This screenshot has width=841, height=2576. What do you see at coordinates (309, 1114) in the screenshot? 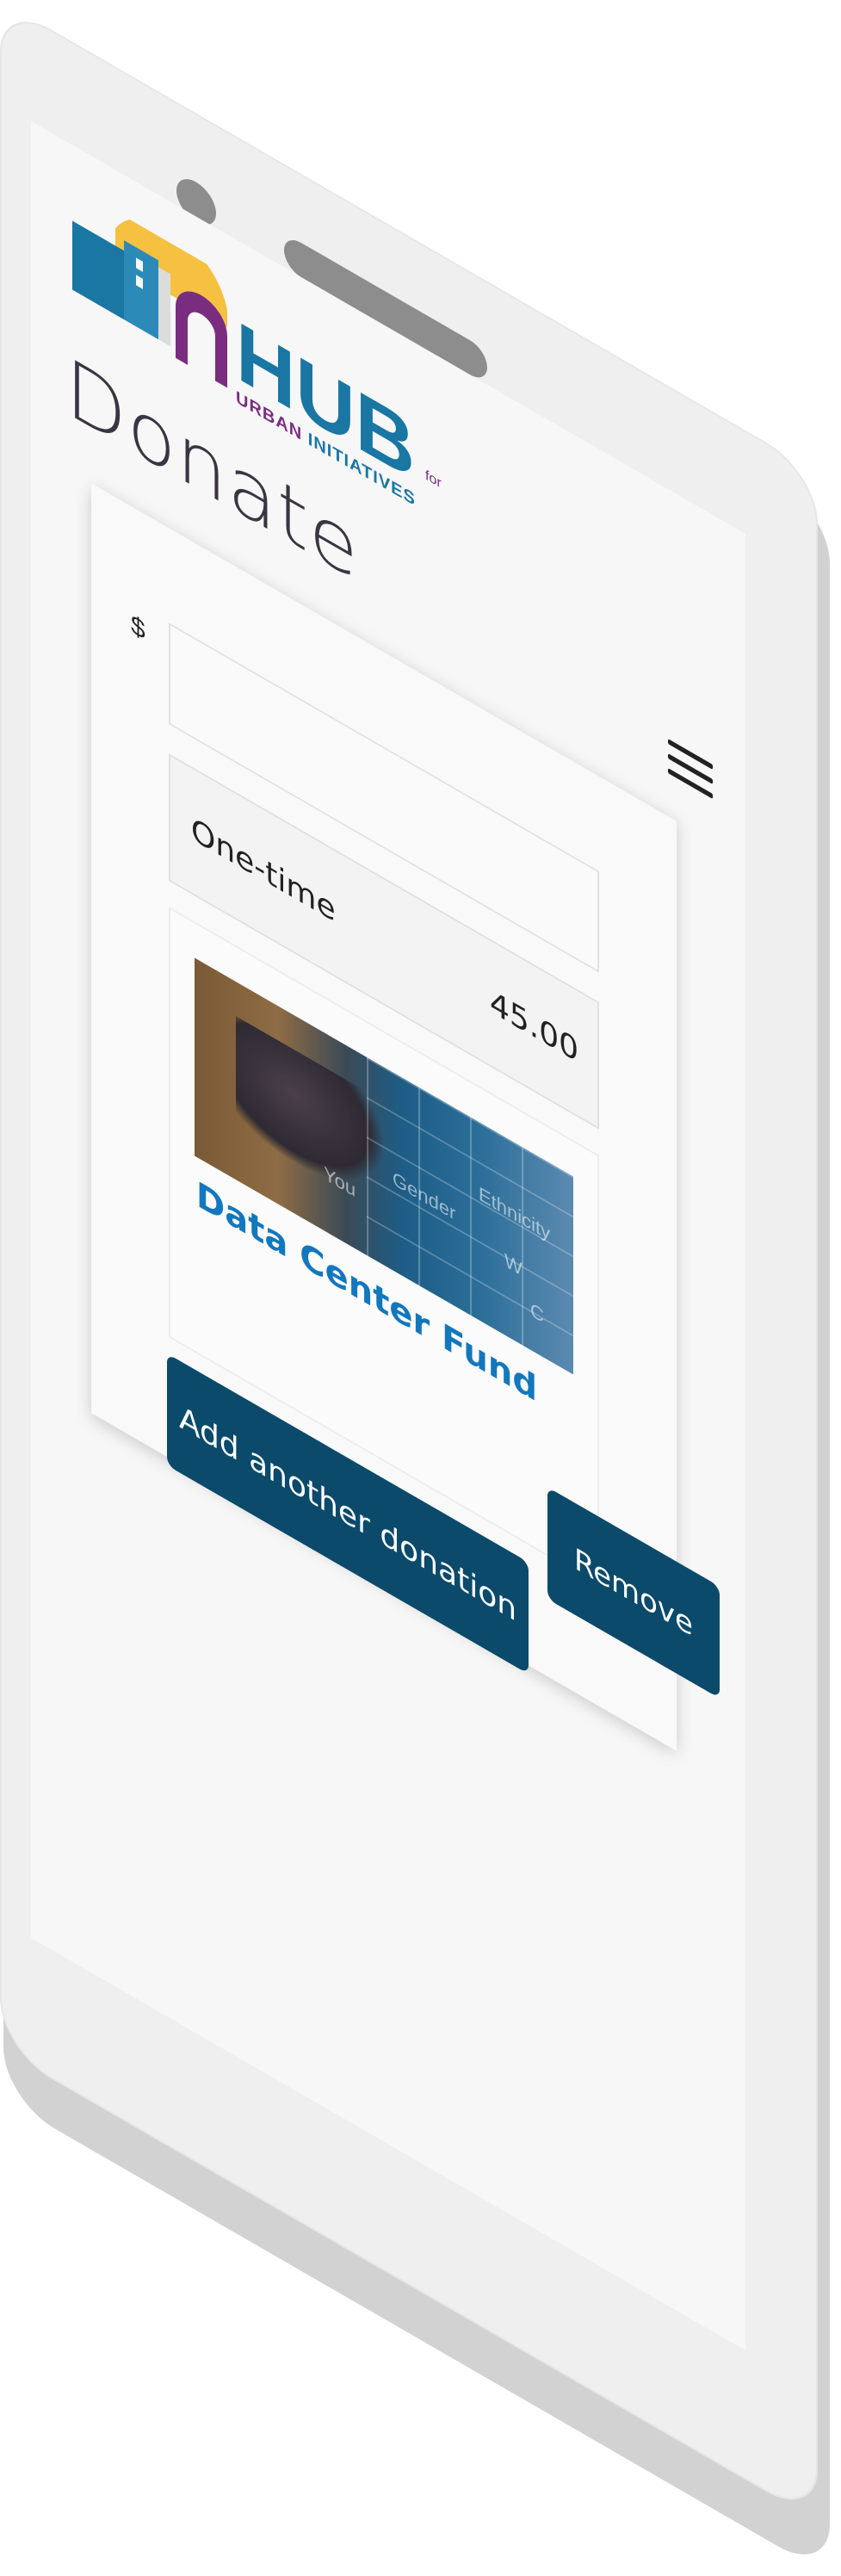
I see `fund-image-person` at bounding box center [309, 1114].